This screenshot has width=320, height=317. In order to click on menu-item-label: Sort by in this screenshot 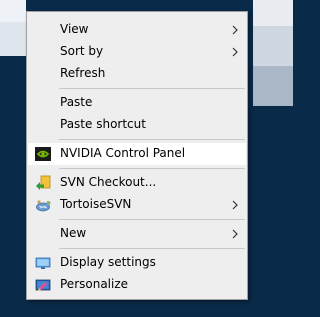, I will do `click(82, 51)`.